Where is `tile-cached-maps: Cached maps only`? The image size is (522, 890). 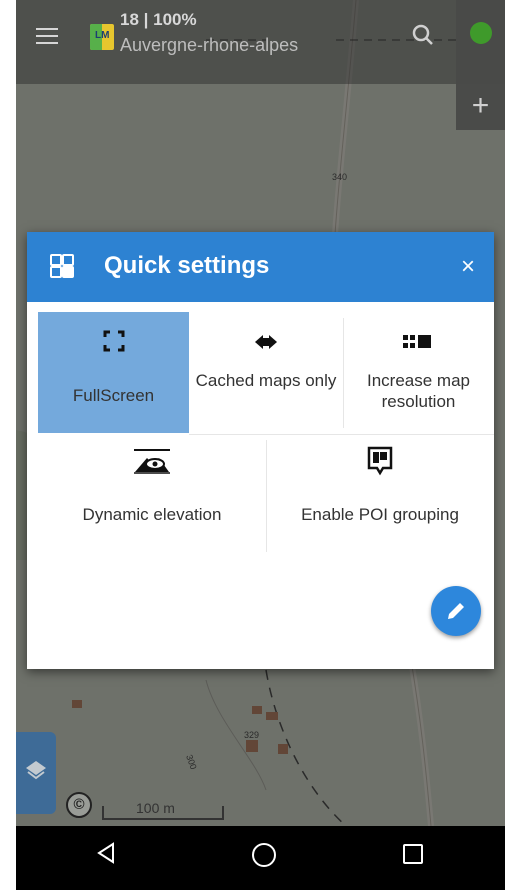
tile-cached-maps: Cached maps only is located at coordinates (266, 372).